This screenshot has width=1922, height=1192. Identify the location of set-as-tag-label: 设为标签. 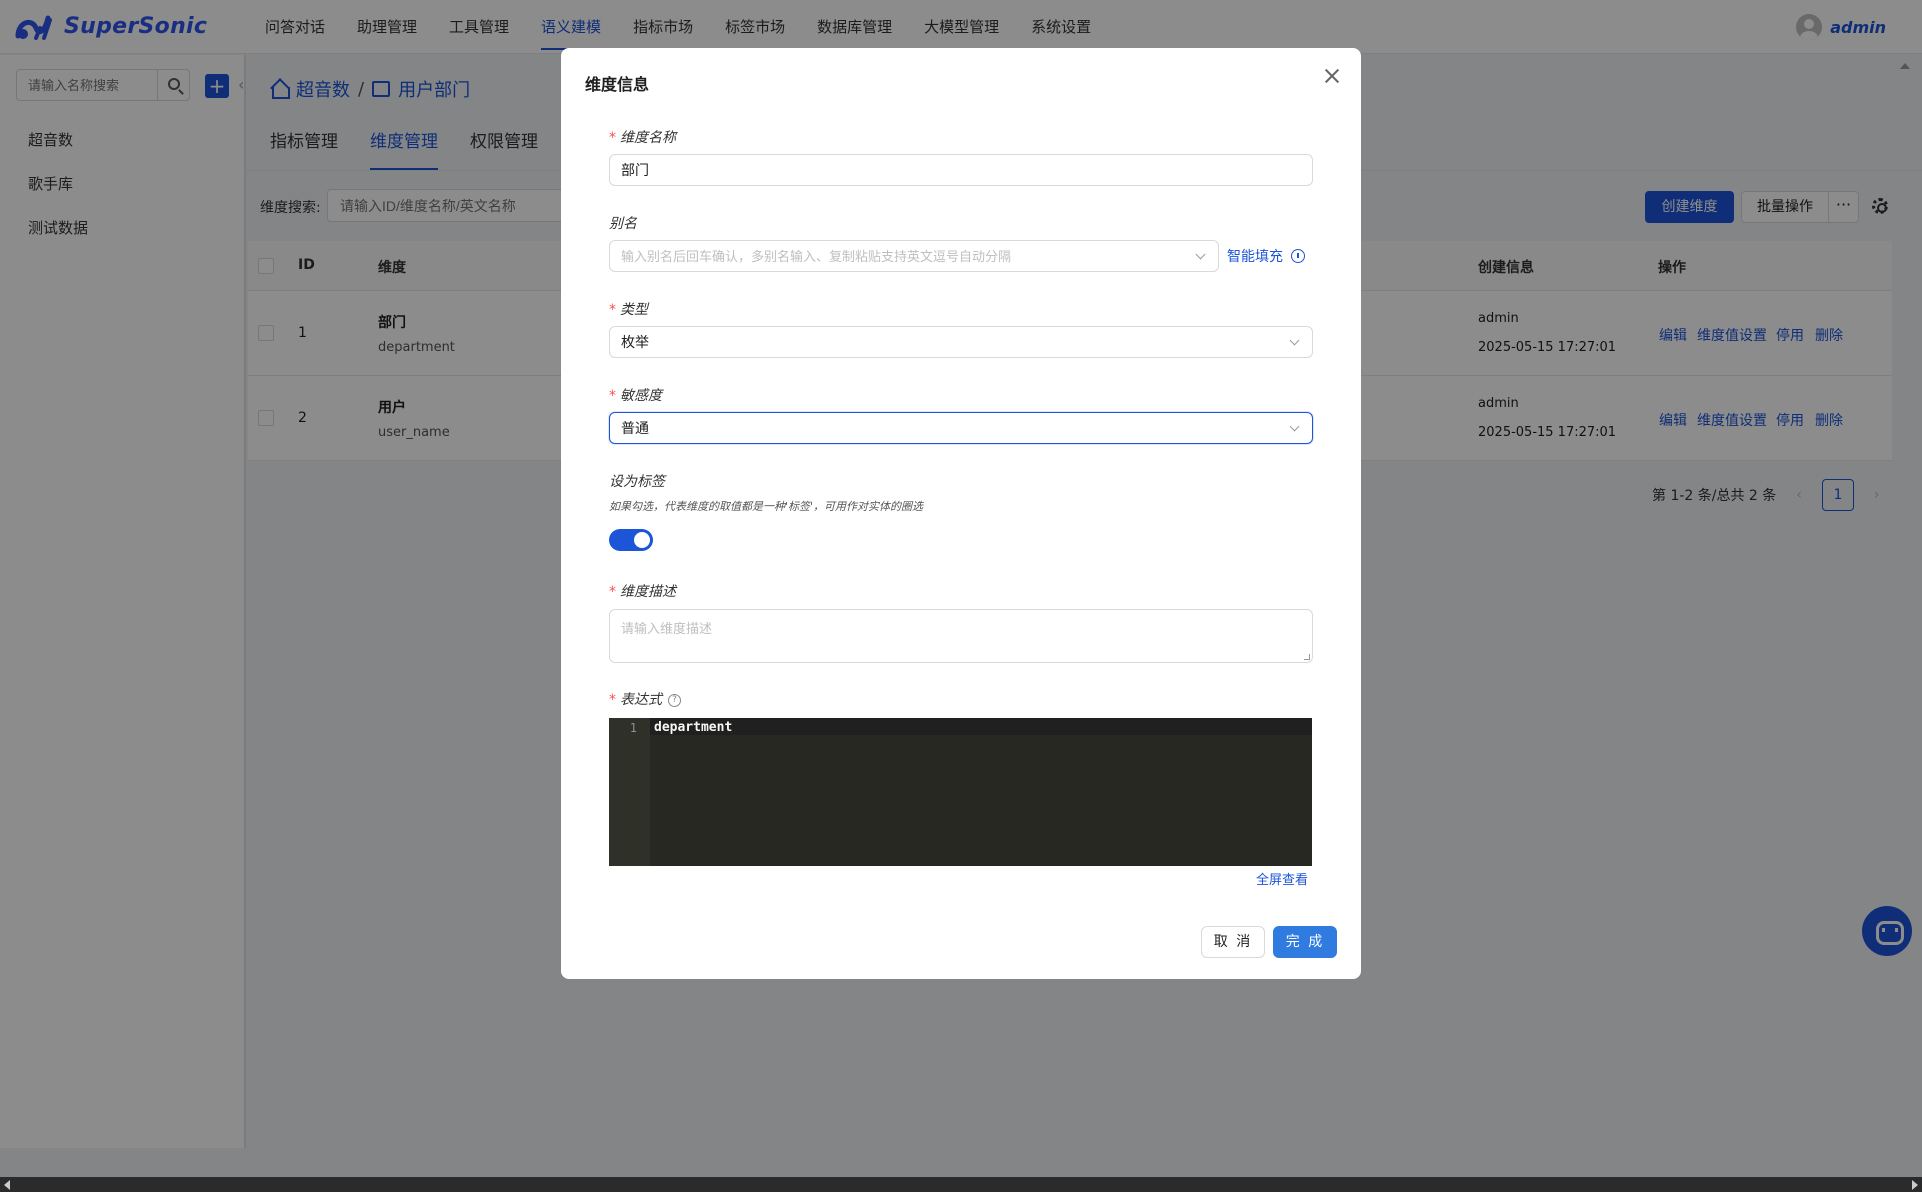
(637, 482).